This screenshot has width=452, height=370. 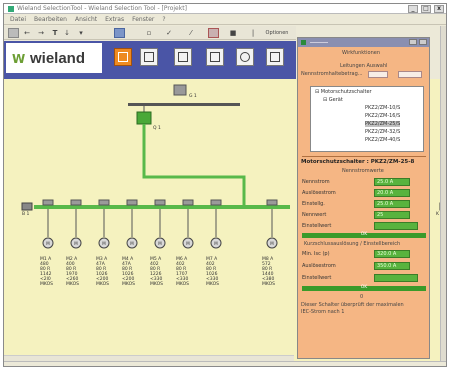 I want to click on tree-item-group: ⊟ Gerät, so click(x=333, y=100).